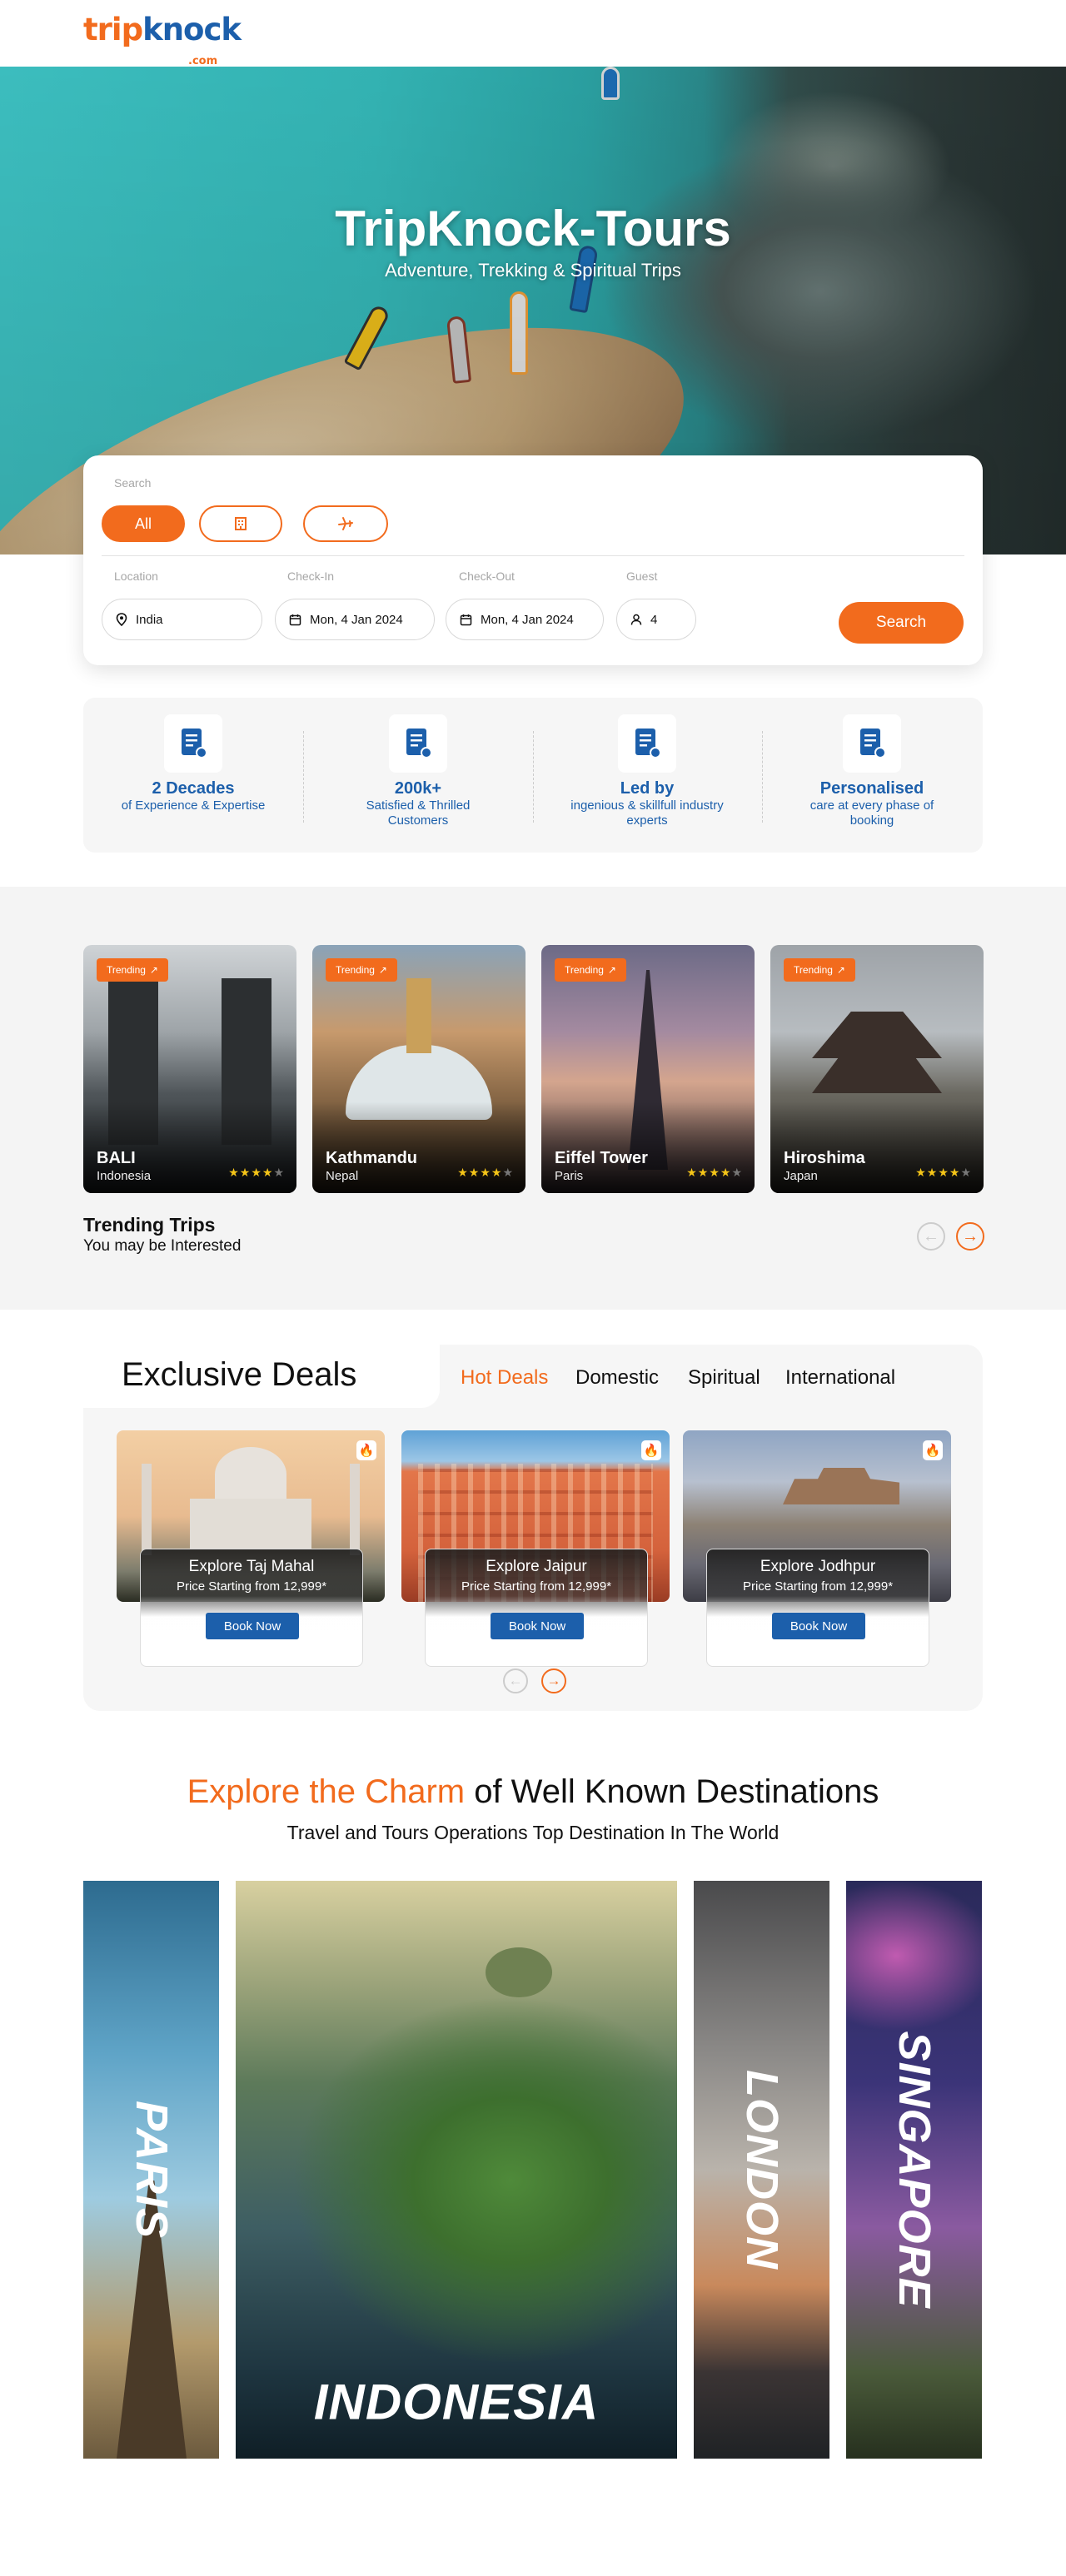 This screenshot has width=1066, height=2576. I want to click on next-arrow-button: →, so click(970, 1236).